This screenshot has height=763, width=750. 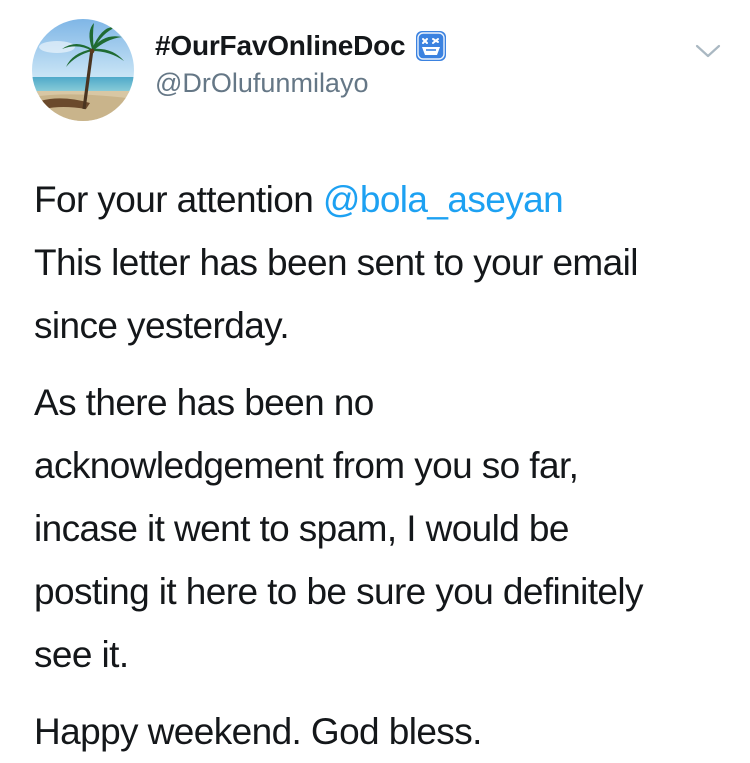 I want to click on tweet-line: acknowledgement from you so far,, so click(x=306, y=465).